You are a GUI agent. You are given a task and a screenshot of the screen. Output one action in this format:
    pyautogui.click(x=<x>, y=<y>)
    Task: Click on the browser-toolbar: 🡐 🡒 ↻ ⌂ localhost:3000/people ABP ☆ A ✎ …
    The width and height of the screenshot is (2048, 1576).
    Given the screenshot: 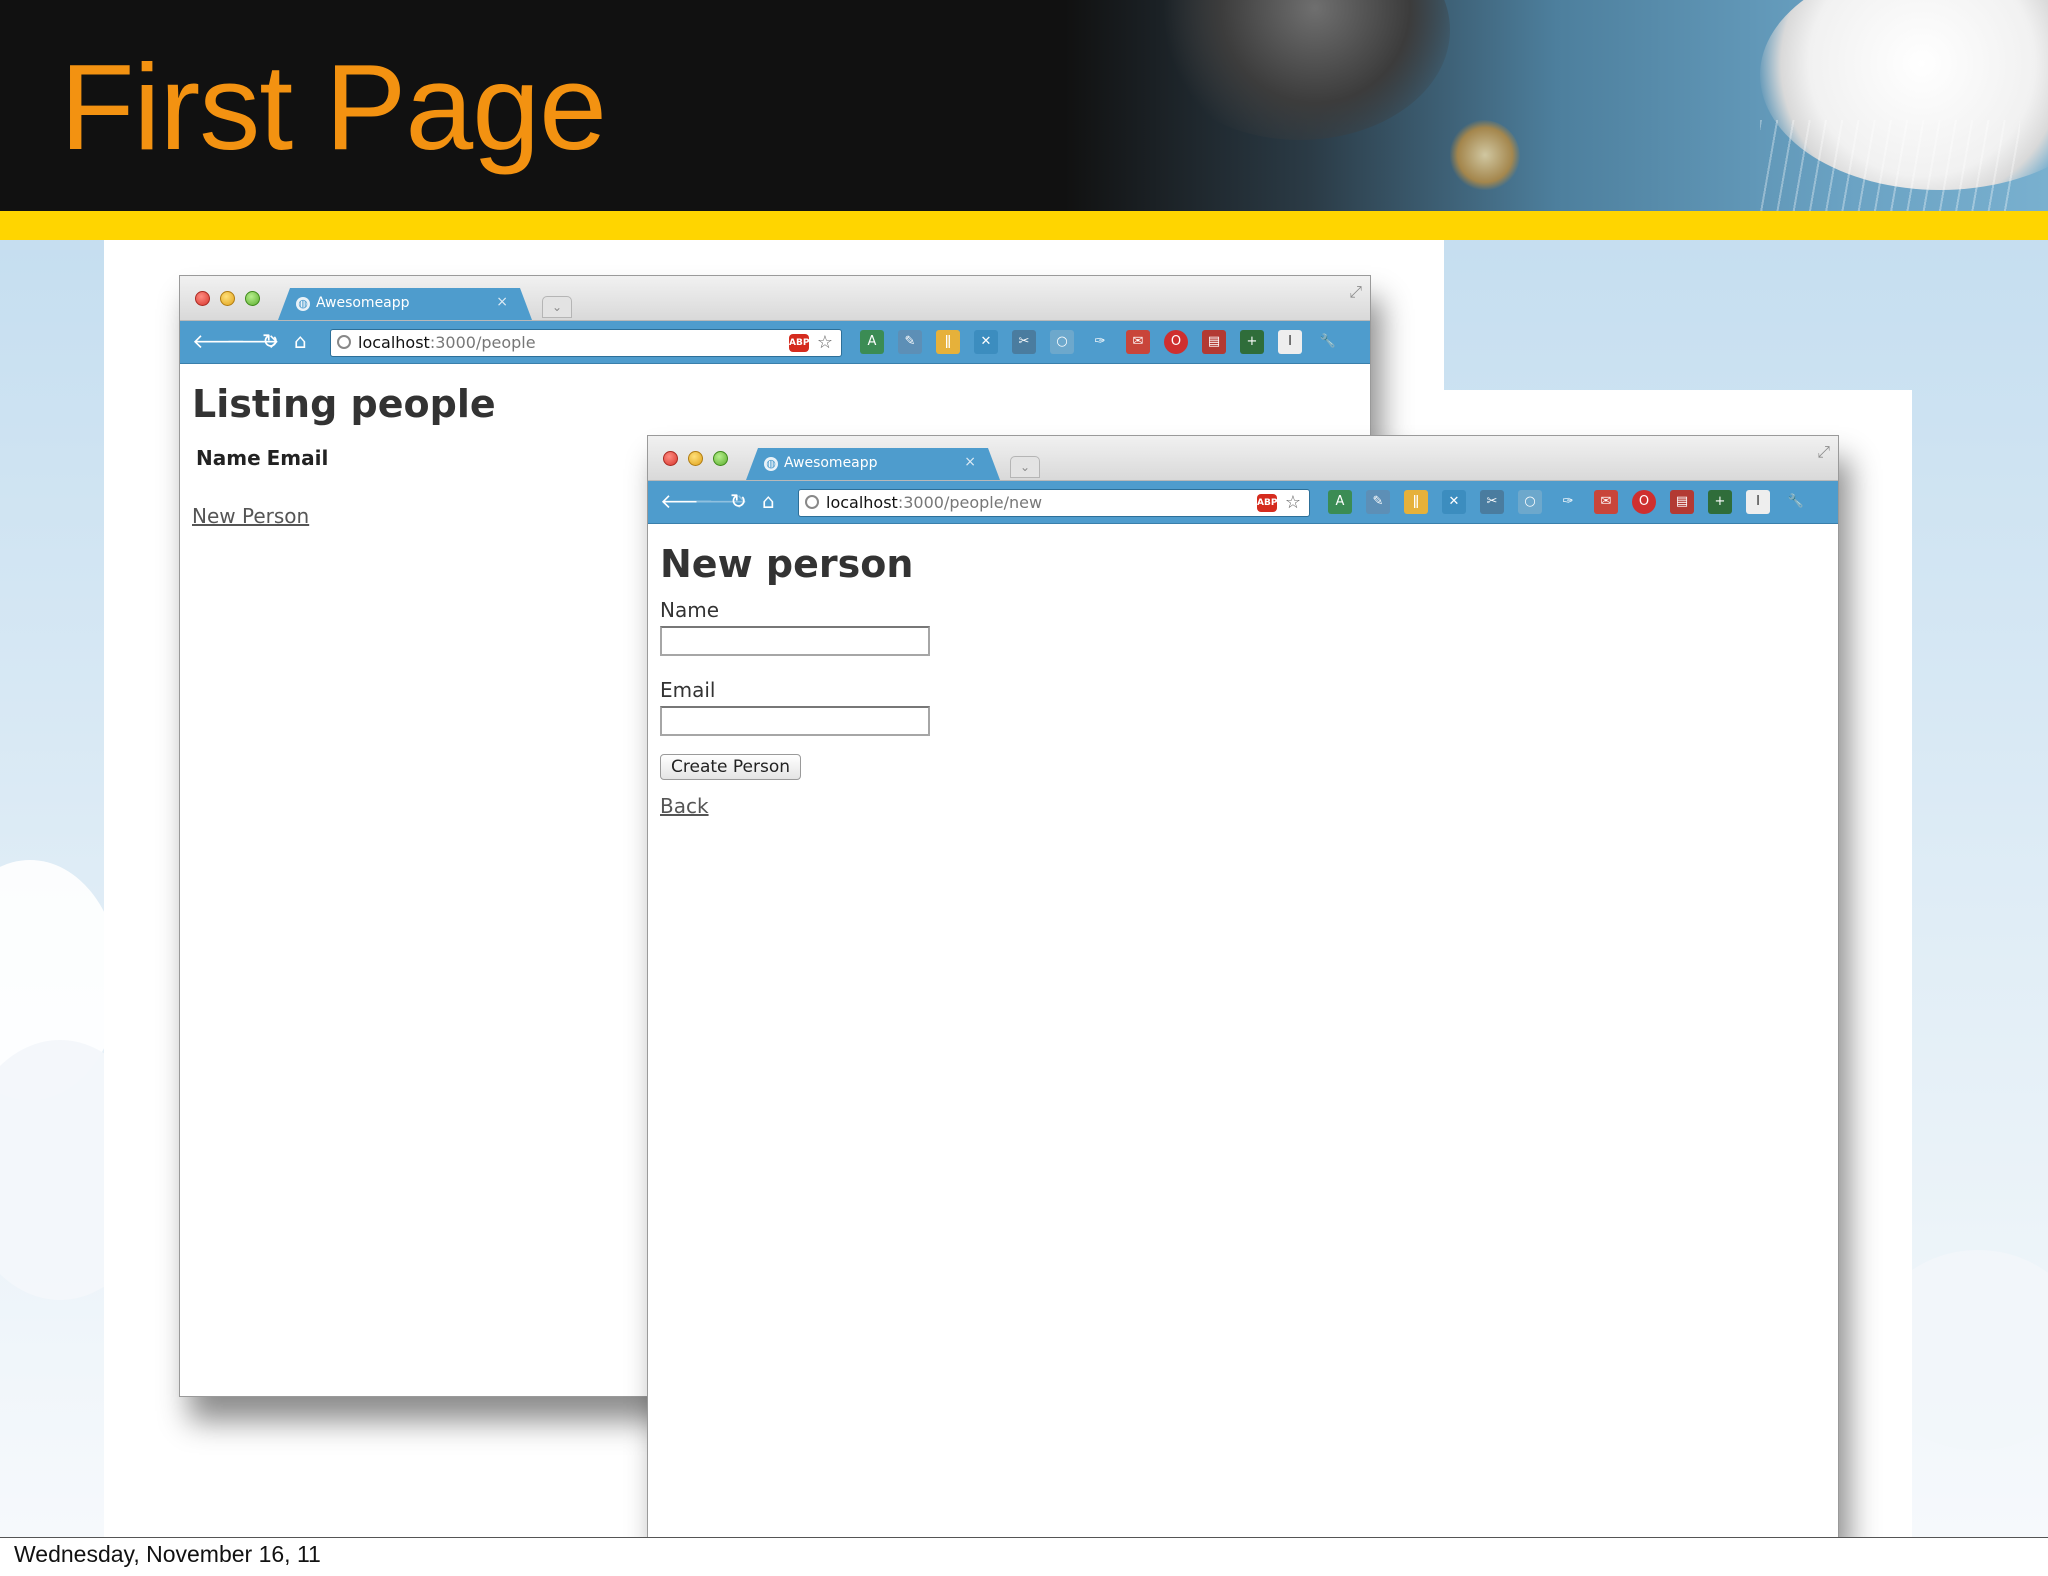 What is the action you would take?
    pyautogui.click(x=775, y=342)
    